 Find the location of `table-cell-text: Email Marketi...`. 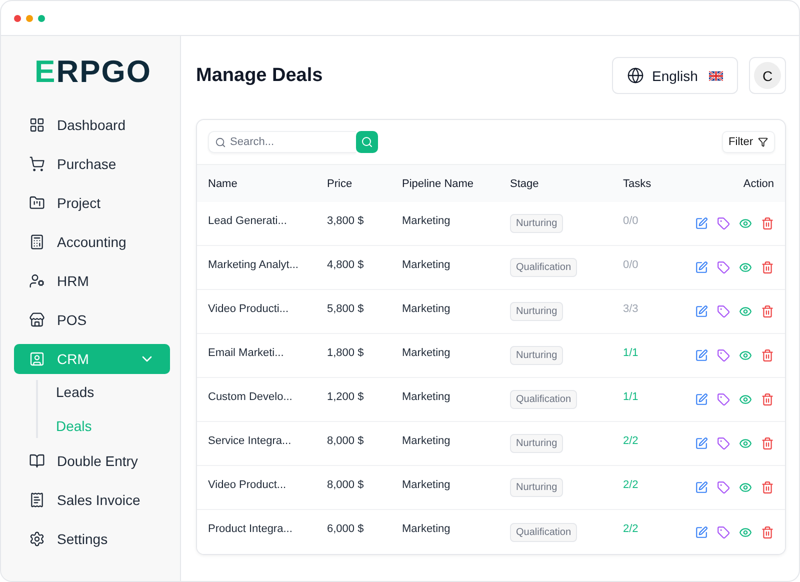

table-cell-text: Email Marketi... is located at coordinates (246, 352).